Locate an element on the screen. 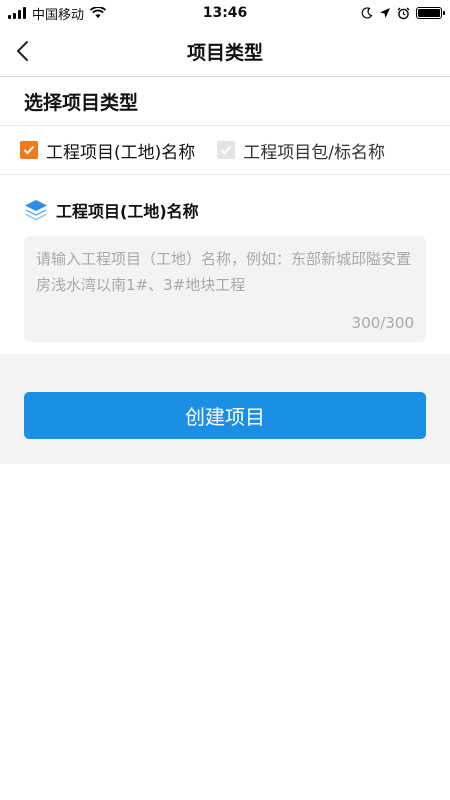 This screenshot has height=800, width=450. status-right is located at coordinates (403, 13).